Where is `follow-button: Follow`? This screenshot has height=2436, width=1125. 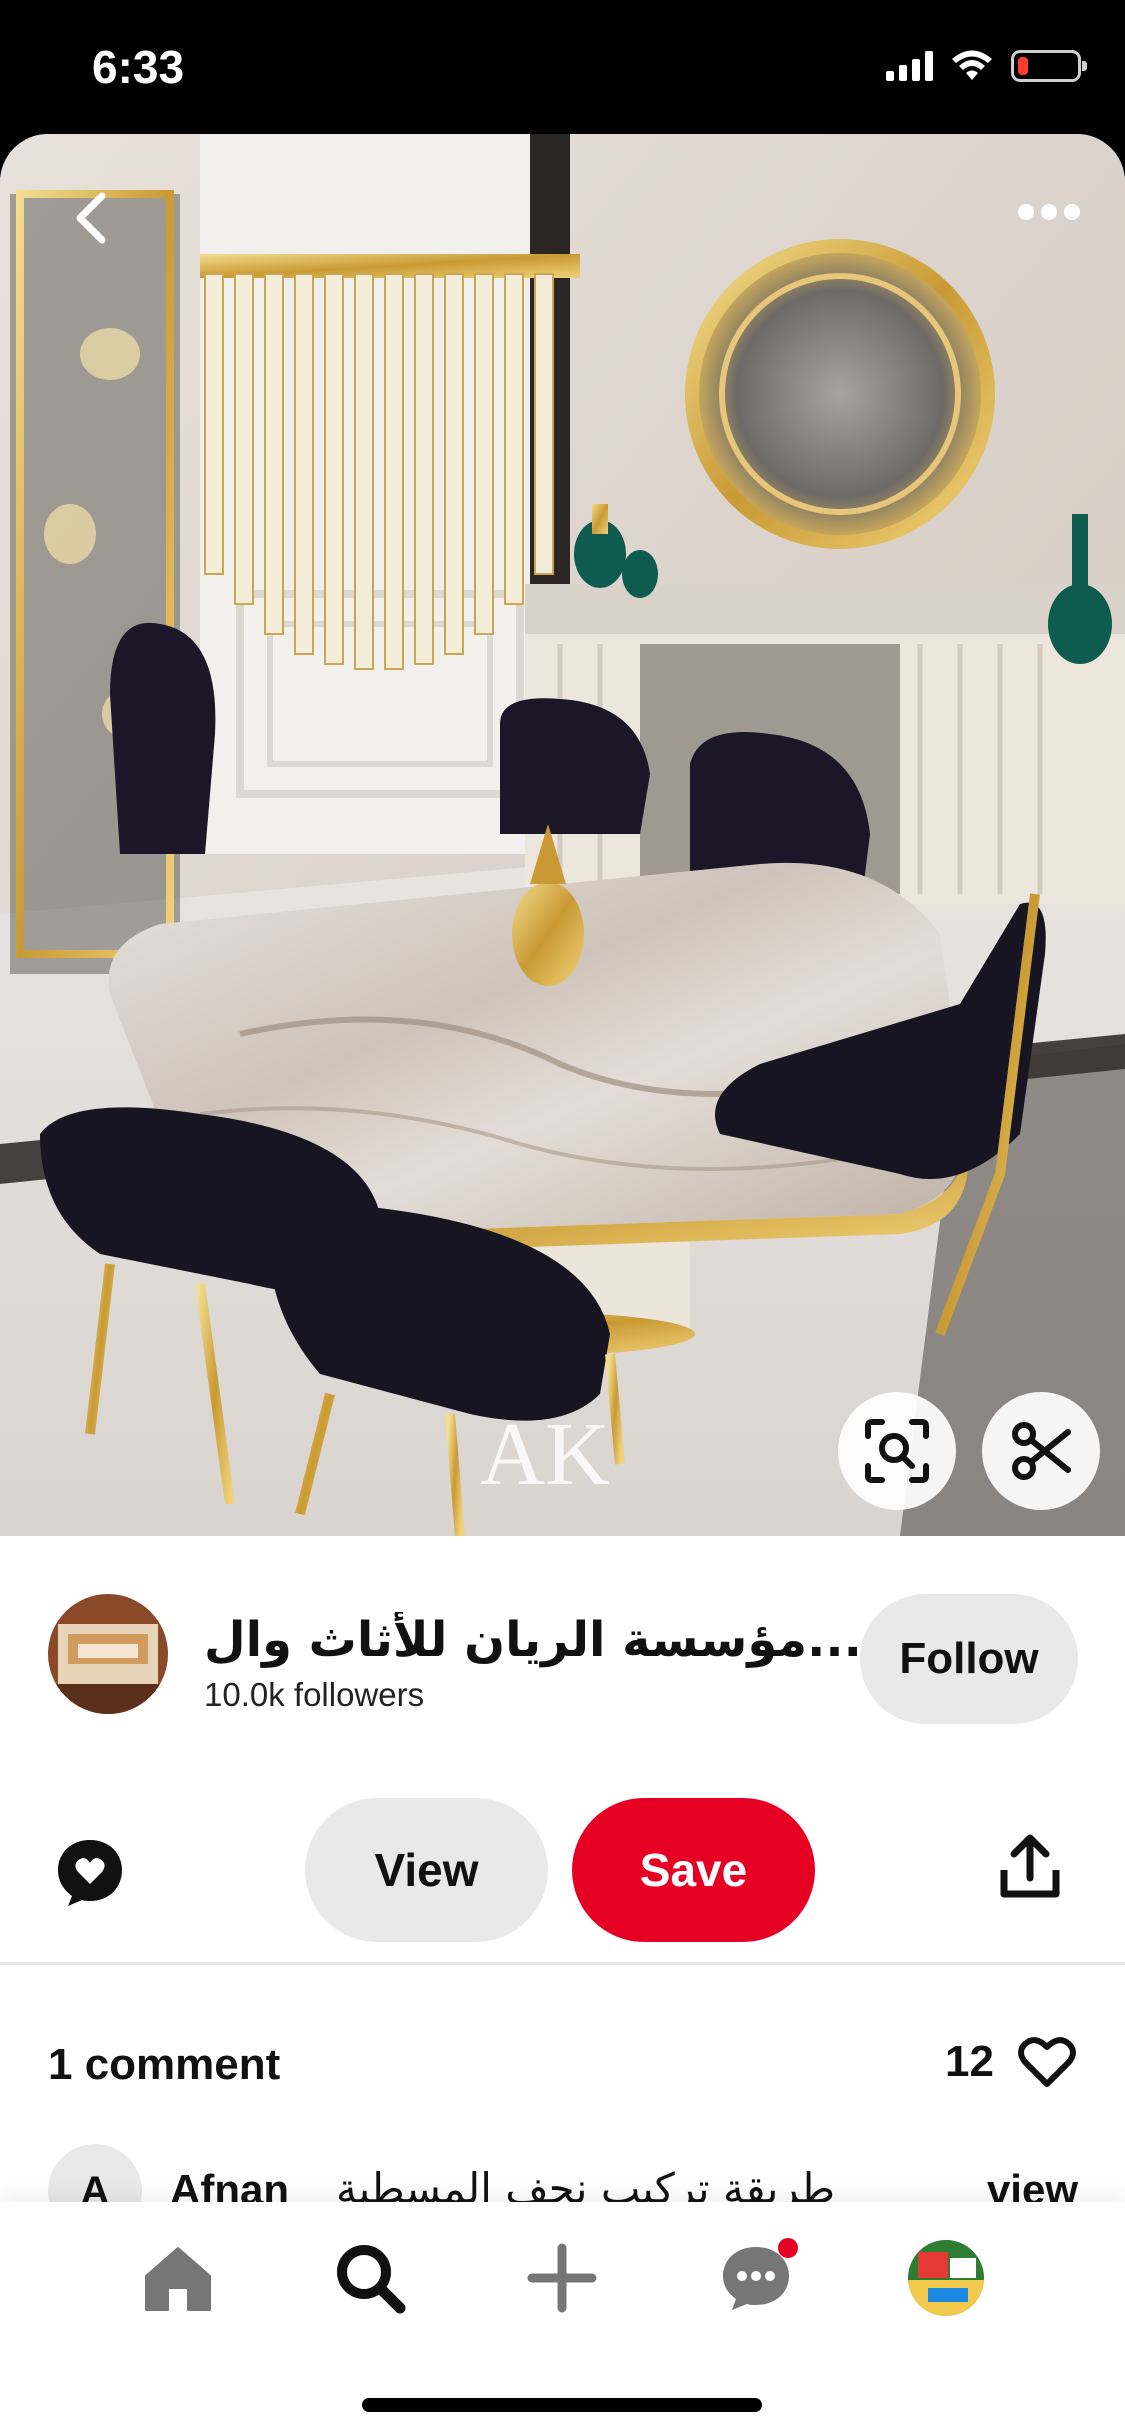 follow-button: Follow is located at coordinates (969, 1659).